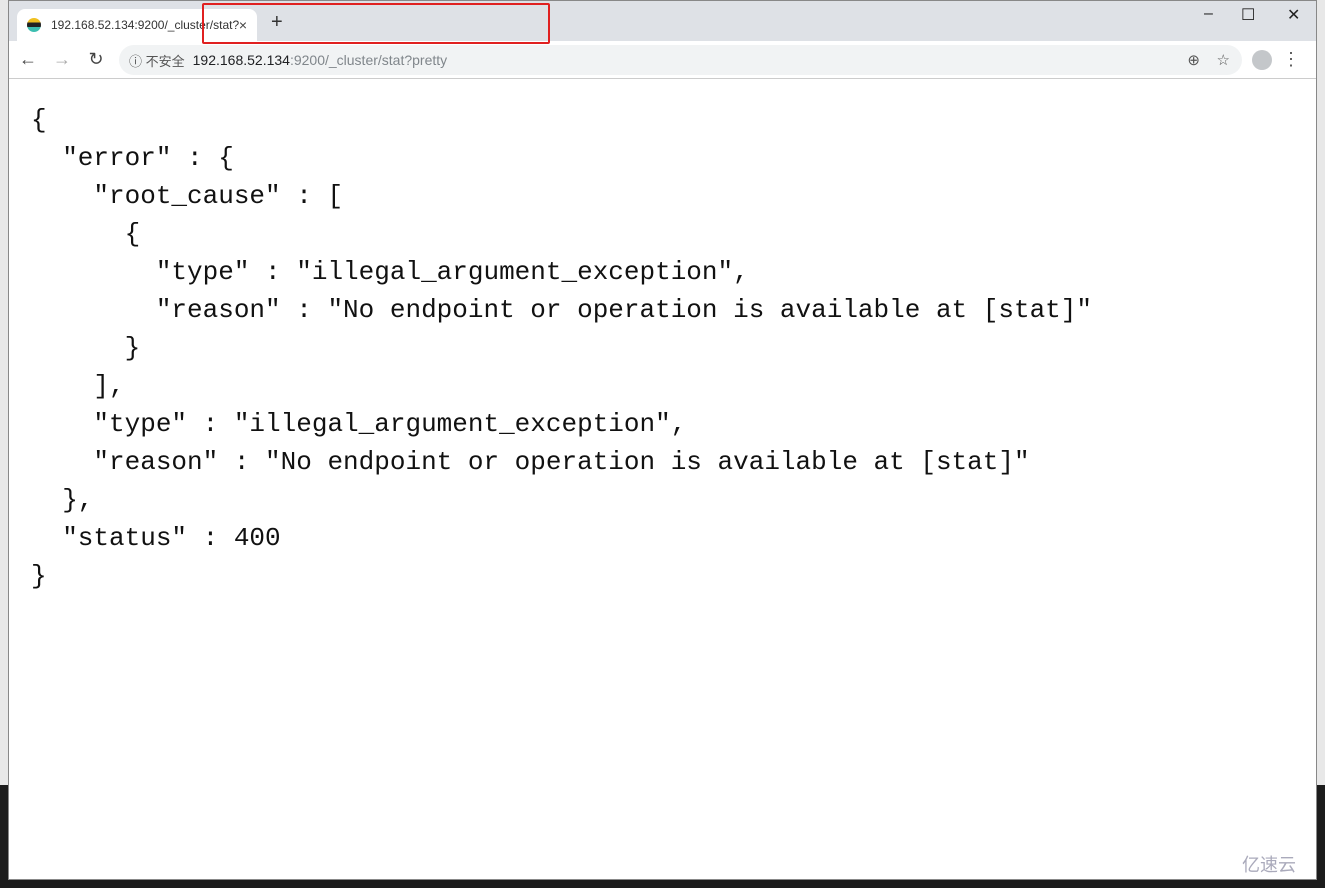  What do you see at coordinates (1291, 59) in the screenshot?
I see `menu-icon: ⋮` at bounding box center [1291, 59].